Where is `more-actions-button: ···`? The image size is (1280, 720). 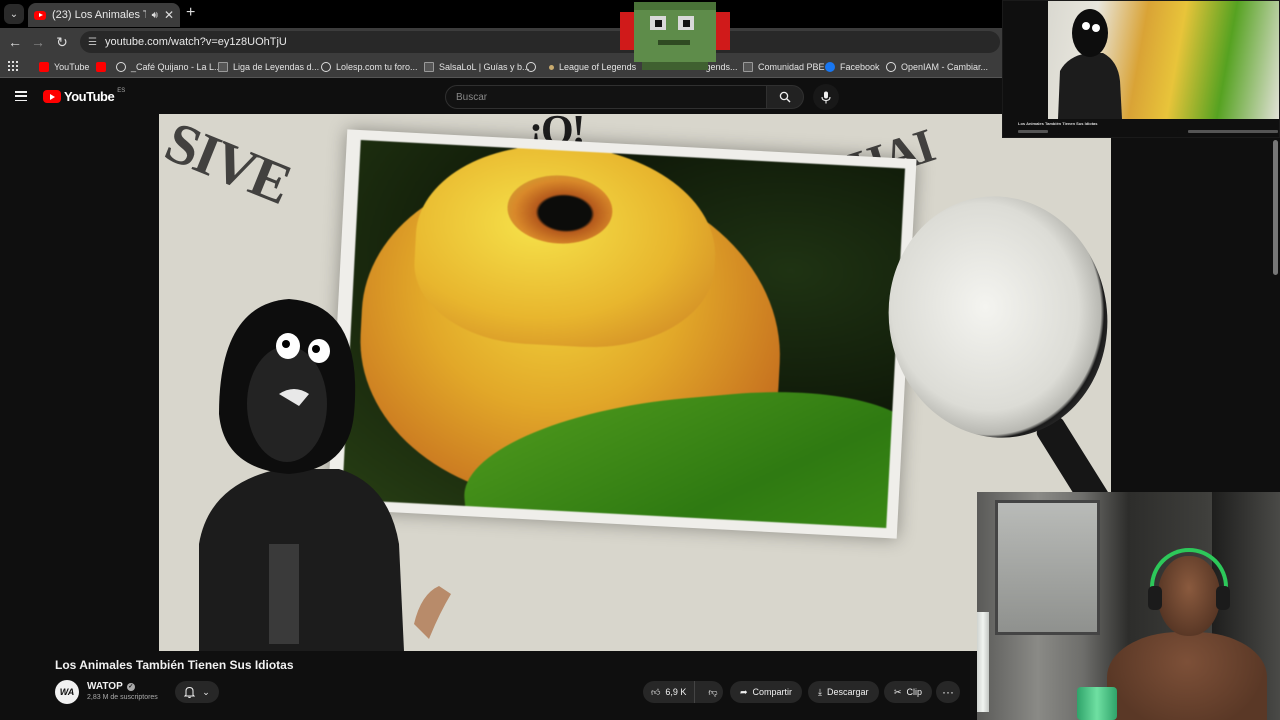 more-actions-button: ··· is located at coordinates (948, 692).